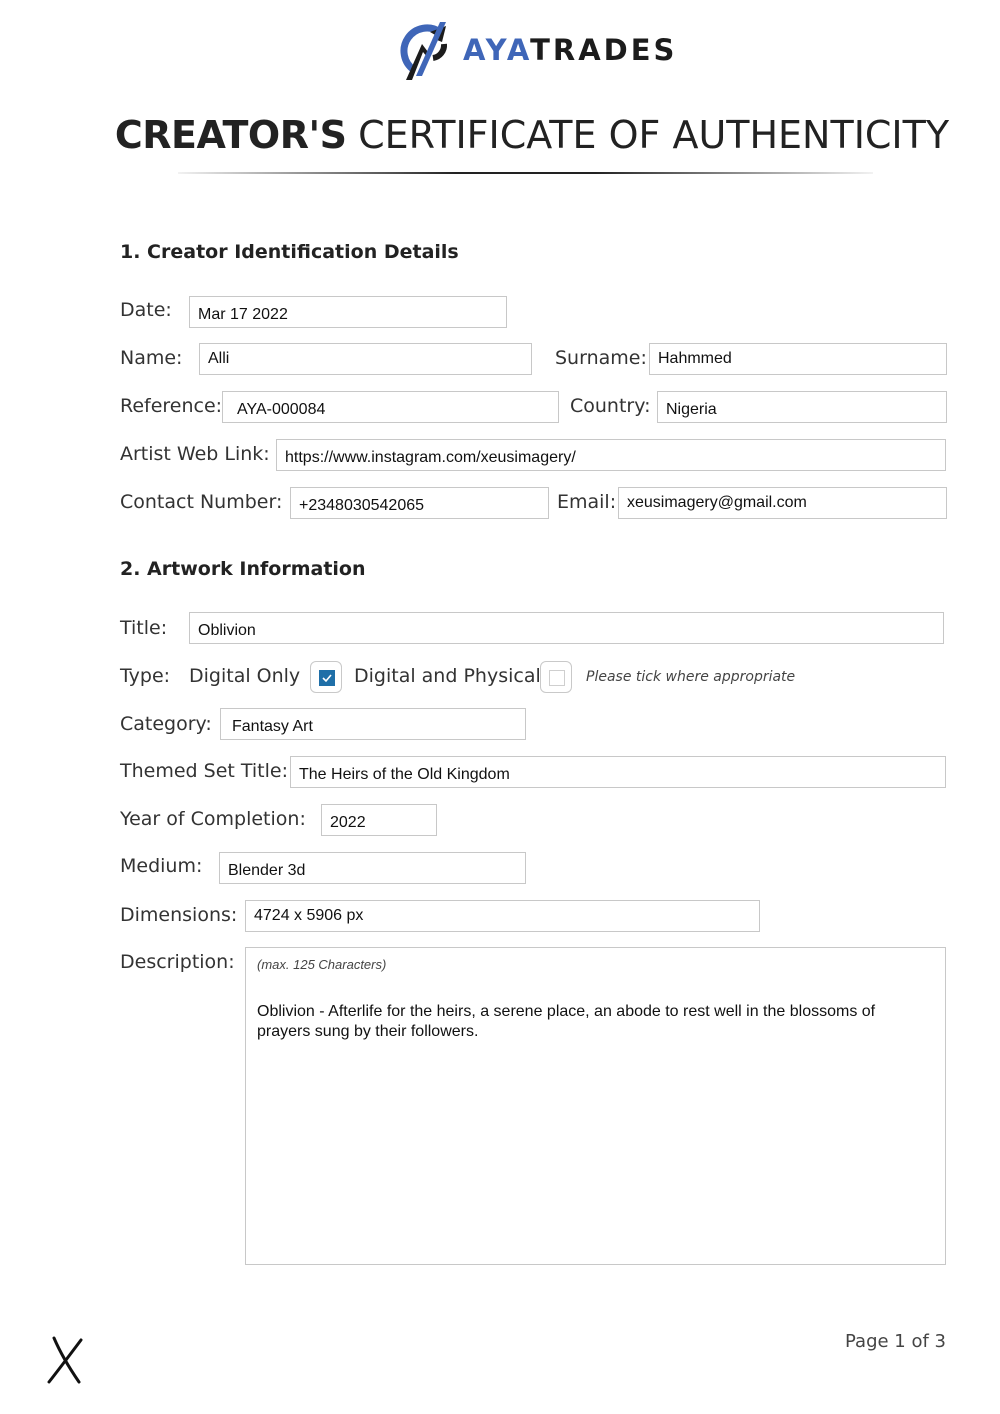 Image resolution: width=1000 pixels, height=1414 pixels. I want to click on page-number: Page 1 of 3, so click(895, 1341).